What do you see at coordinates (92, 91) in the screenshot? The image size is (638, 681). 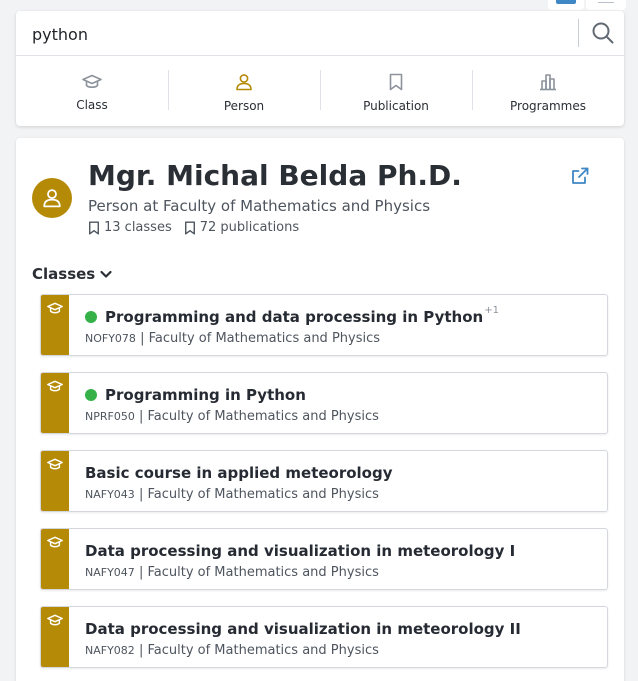 I see `filter-class: Class` at bounding box center [92, 91].